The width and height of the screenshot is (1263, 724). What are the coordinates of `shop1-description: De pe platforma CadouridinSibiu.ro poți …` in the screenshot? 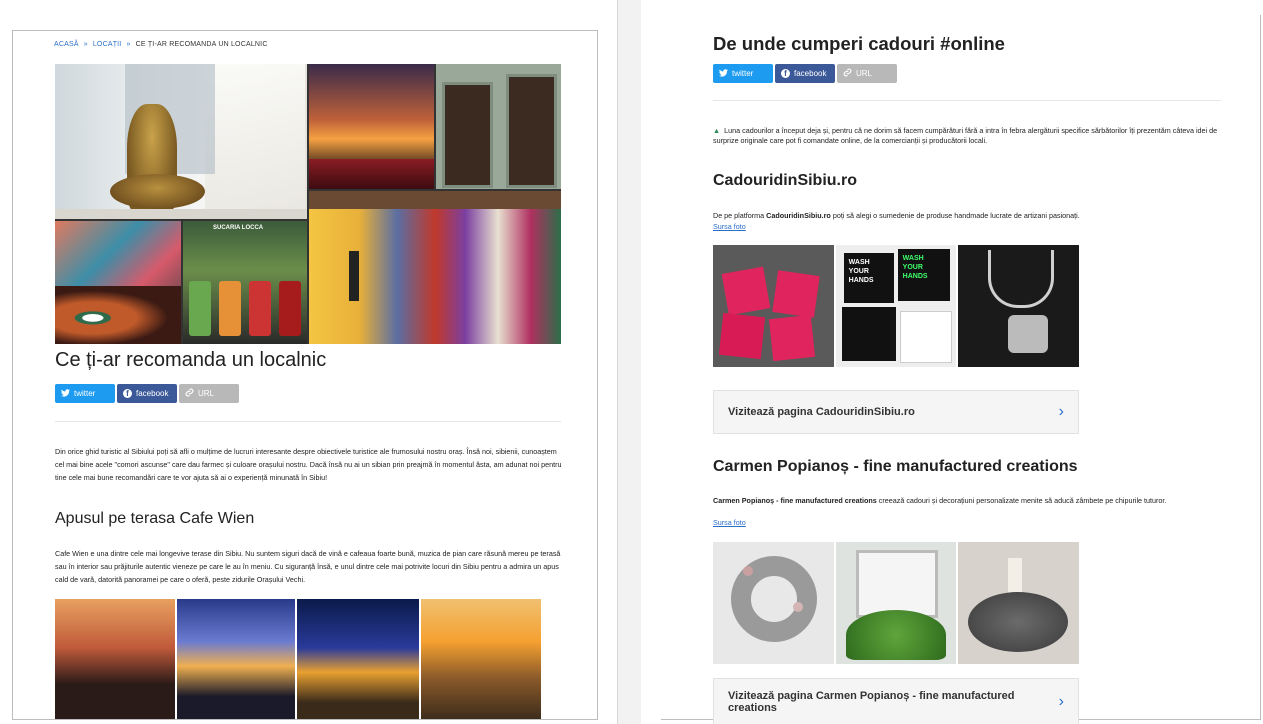 It's located at (965, 216).